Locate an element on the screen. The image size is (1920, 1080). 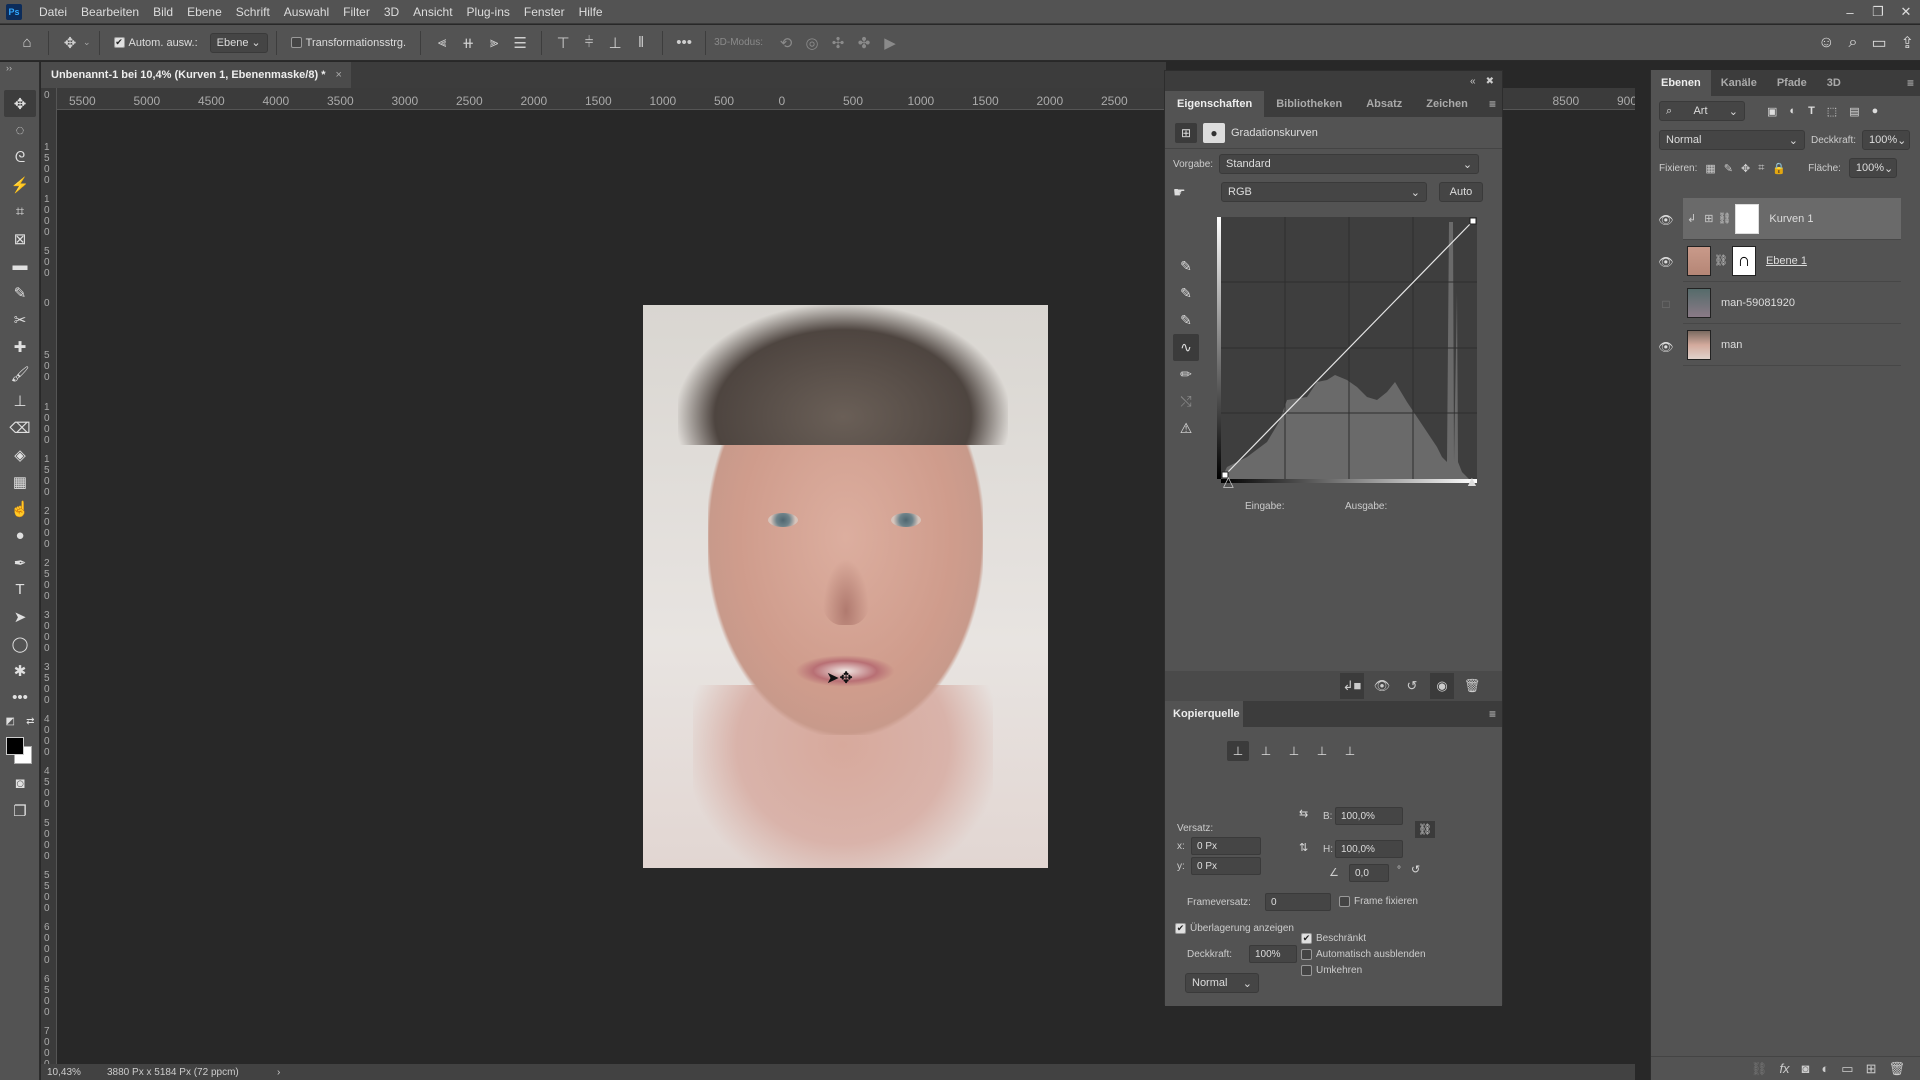
search-icon: ⌕ is located at coordinates (1853, 43).